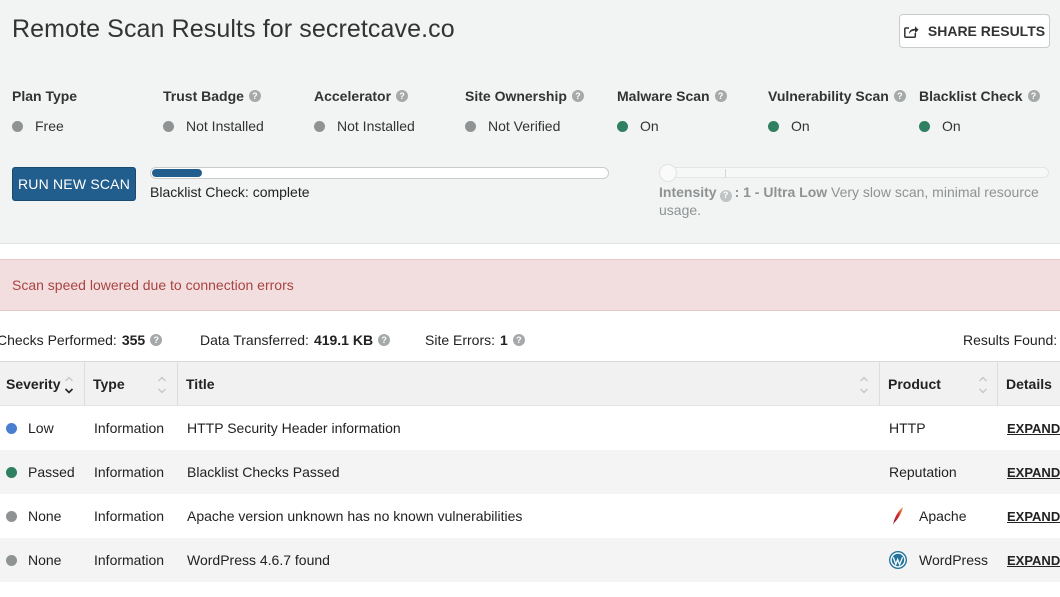 The height and width of the screenshot is (597, 1060). What do you see at coordinates (692, 111) in the screenshot?
I see `stat-malware-scan: Malware Scan? On` at bounding box center [692, 111].